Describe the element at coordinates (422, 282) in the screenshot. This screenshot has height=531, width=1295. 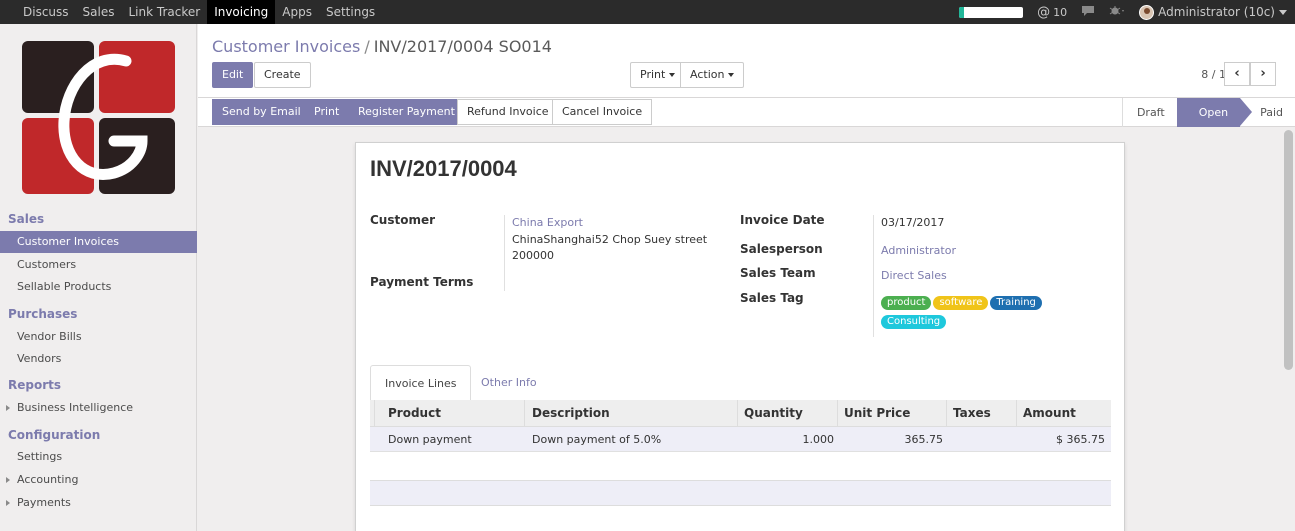
I see `payment-terms-label: Payment Terms` at that location.